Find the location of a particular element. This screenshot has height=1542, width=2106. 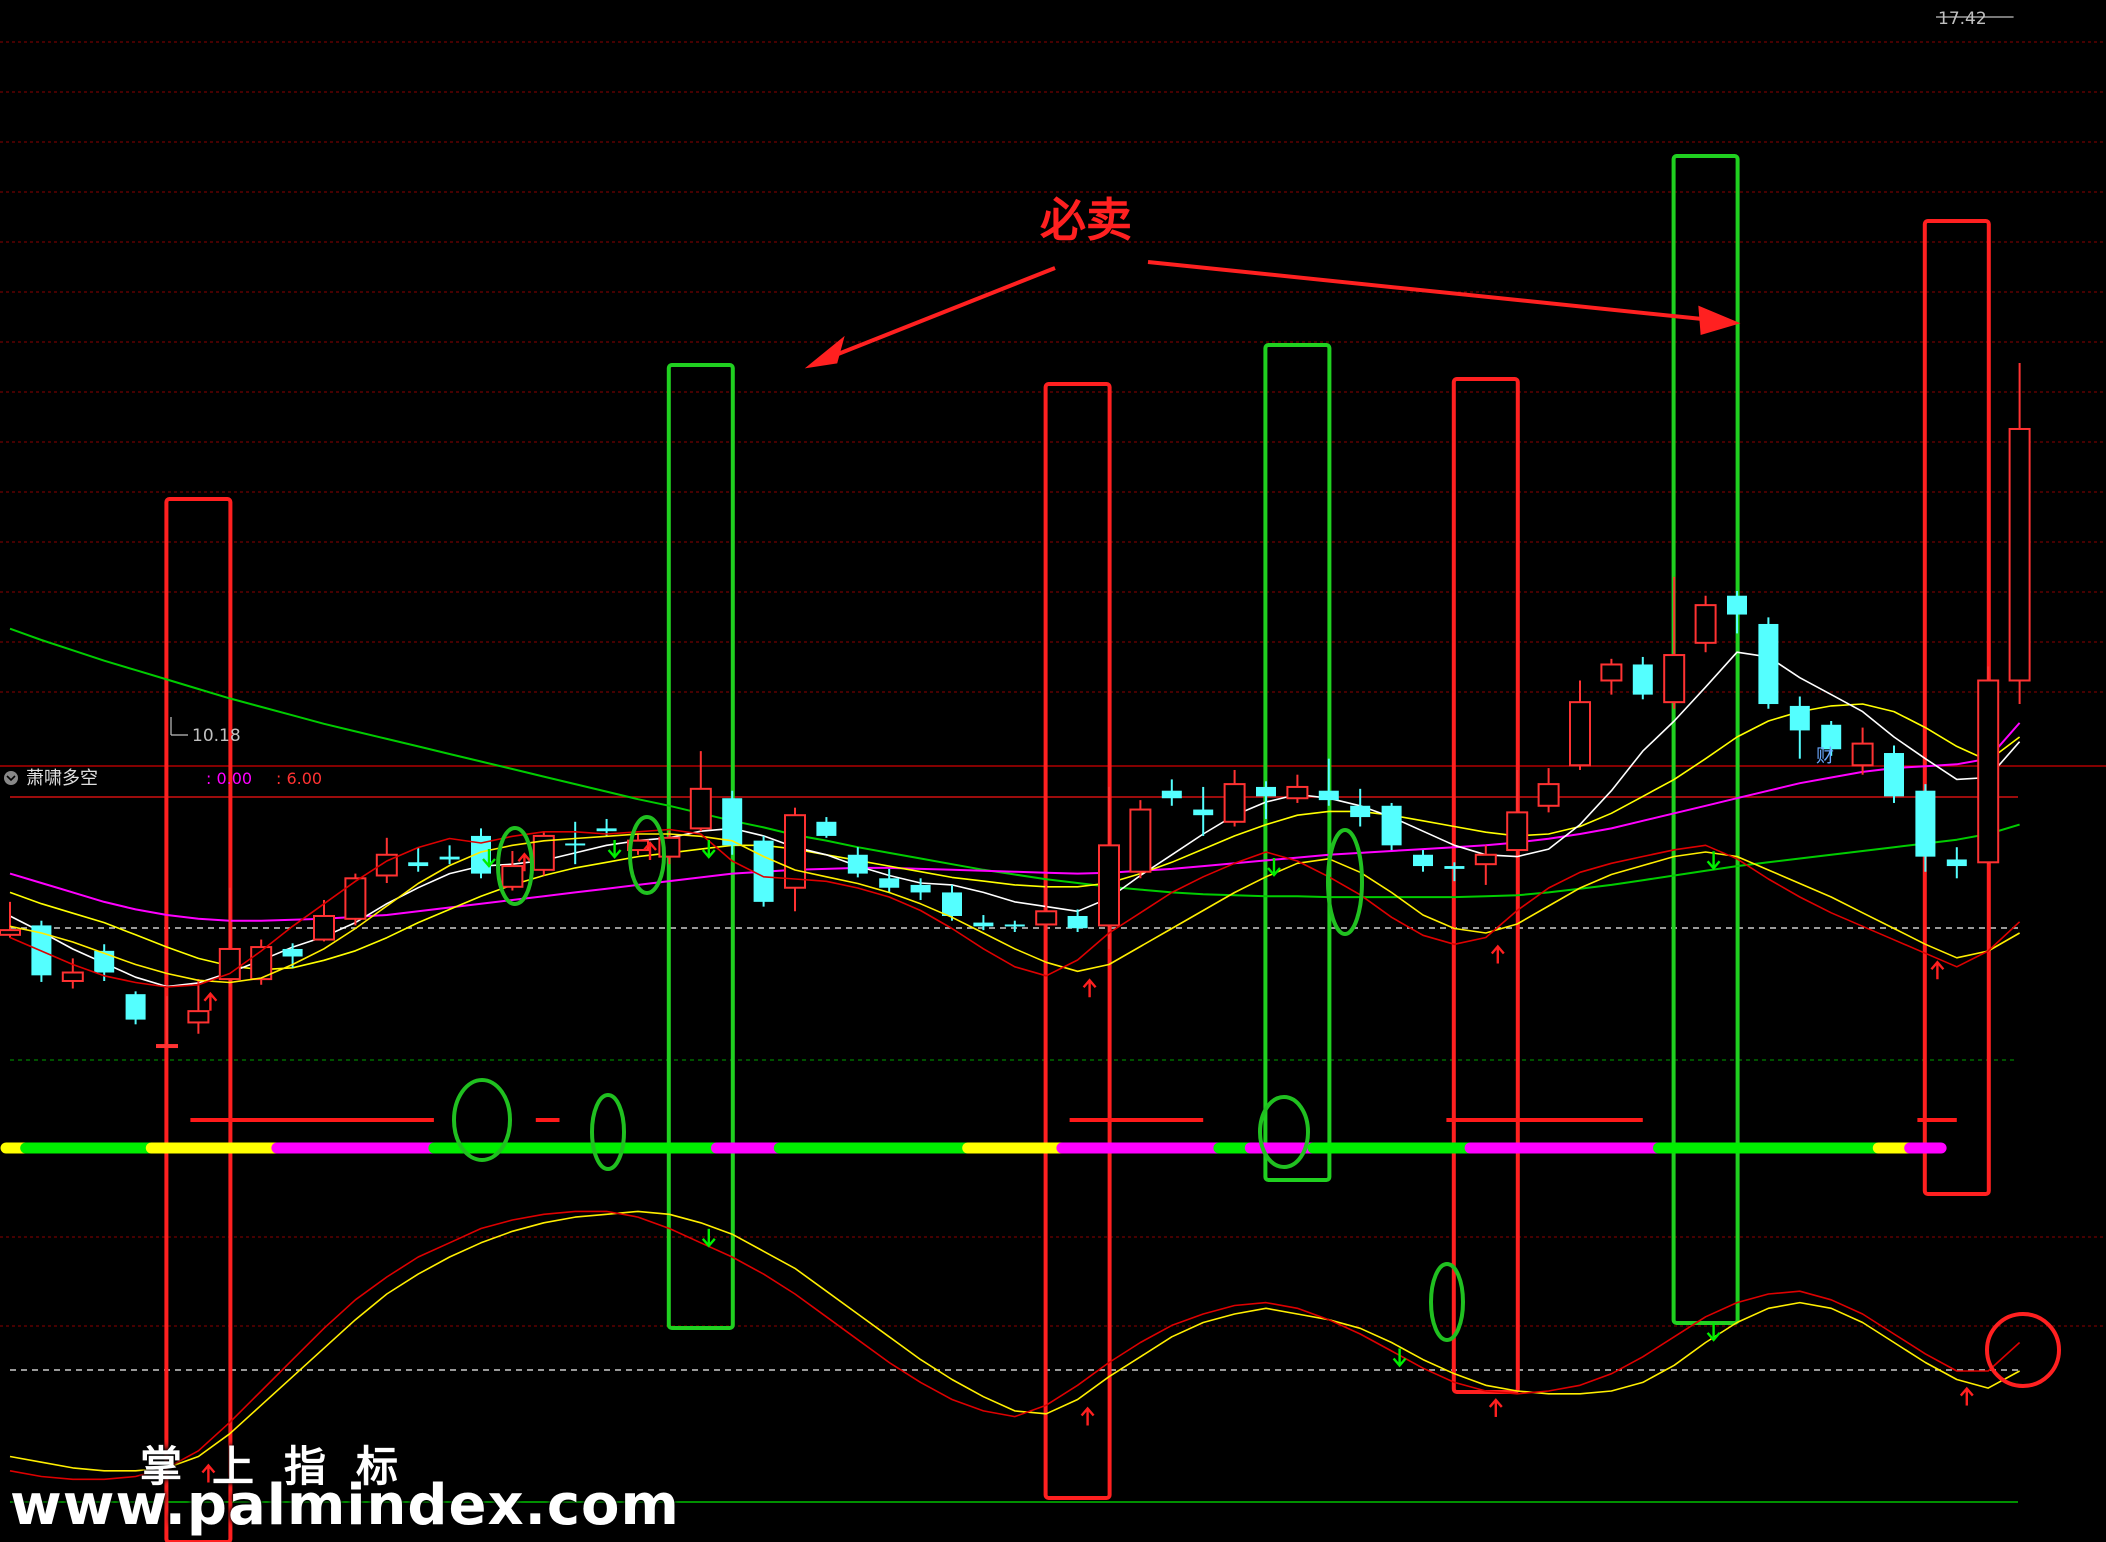

sell-signal-box is located at coordinates (1297, 762).